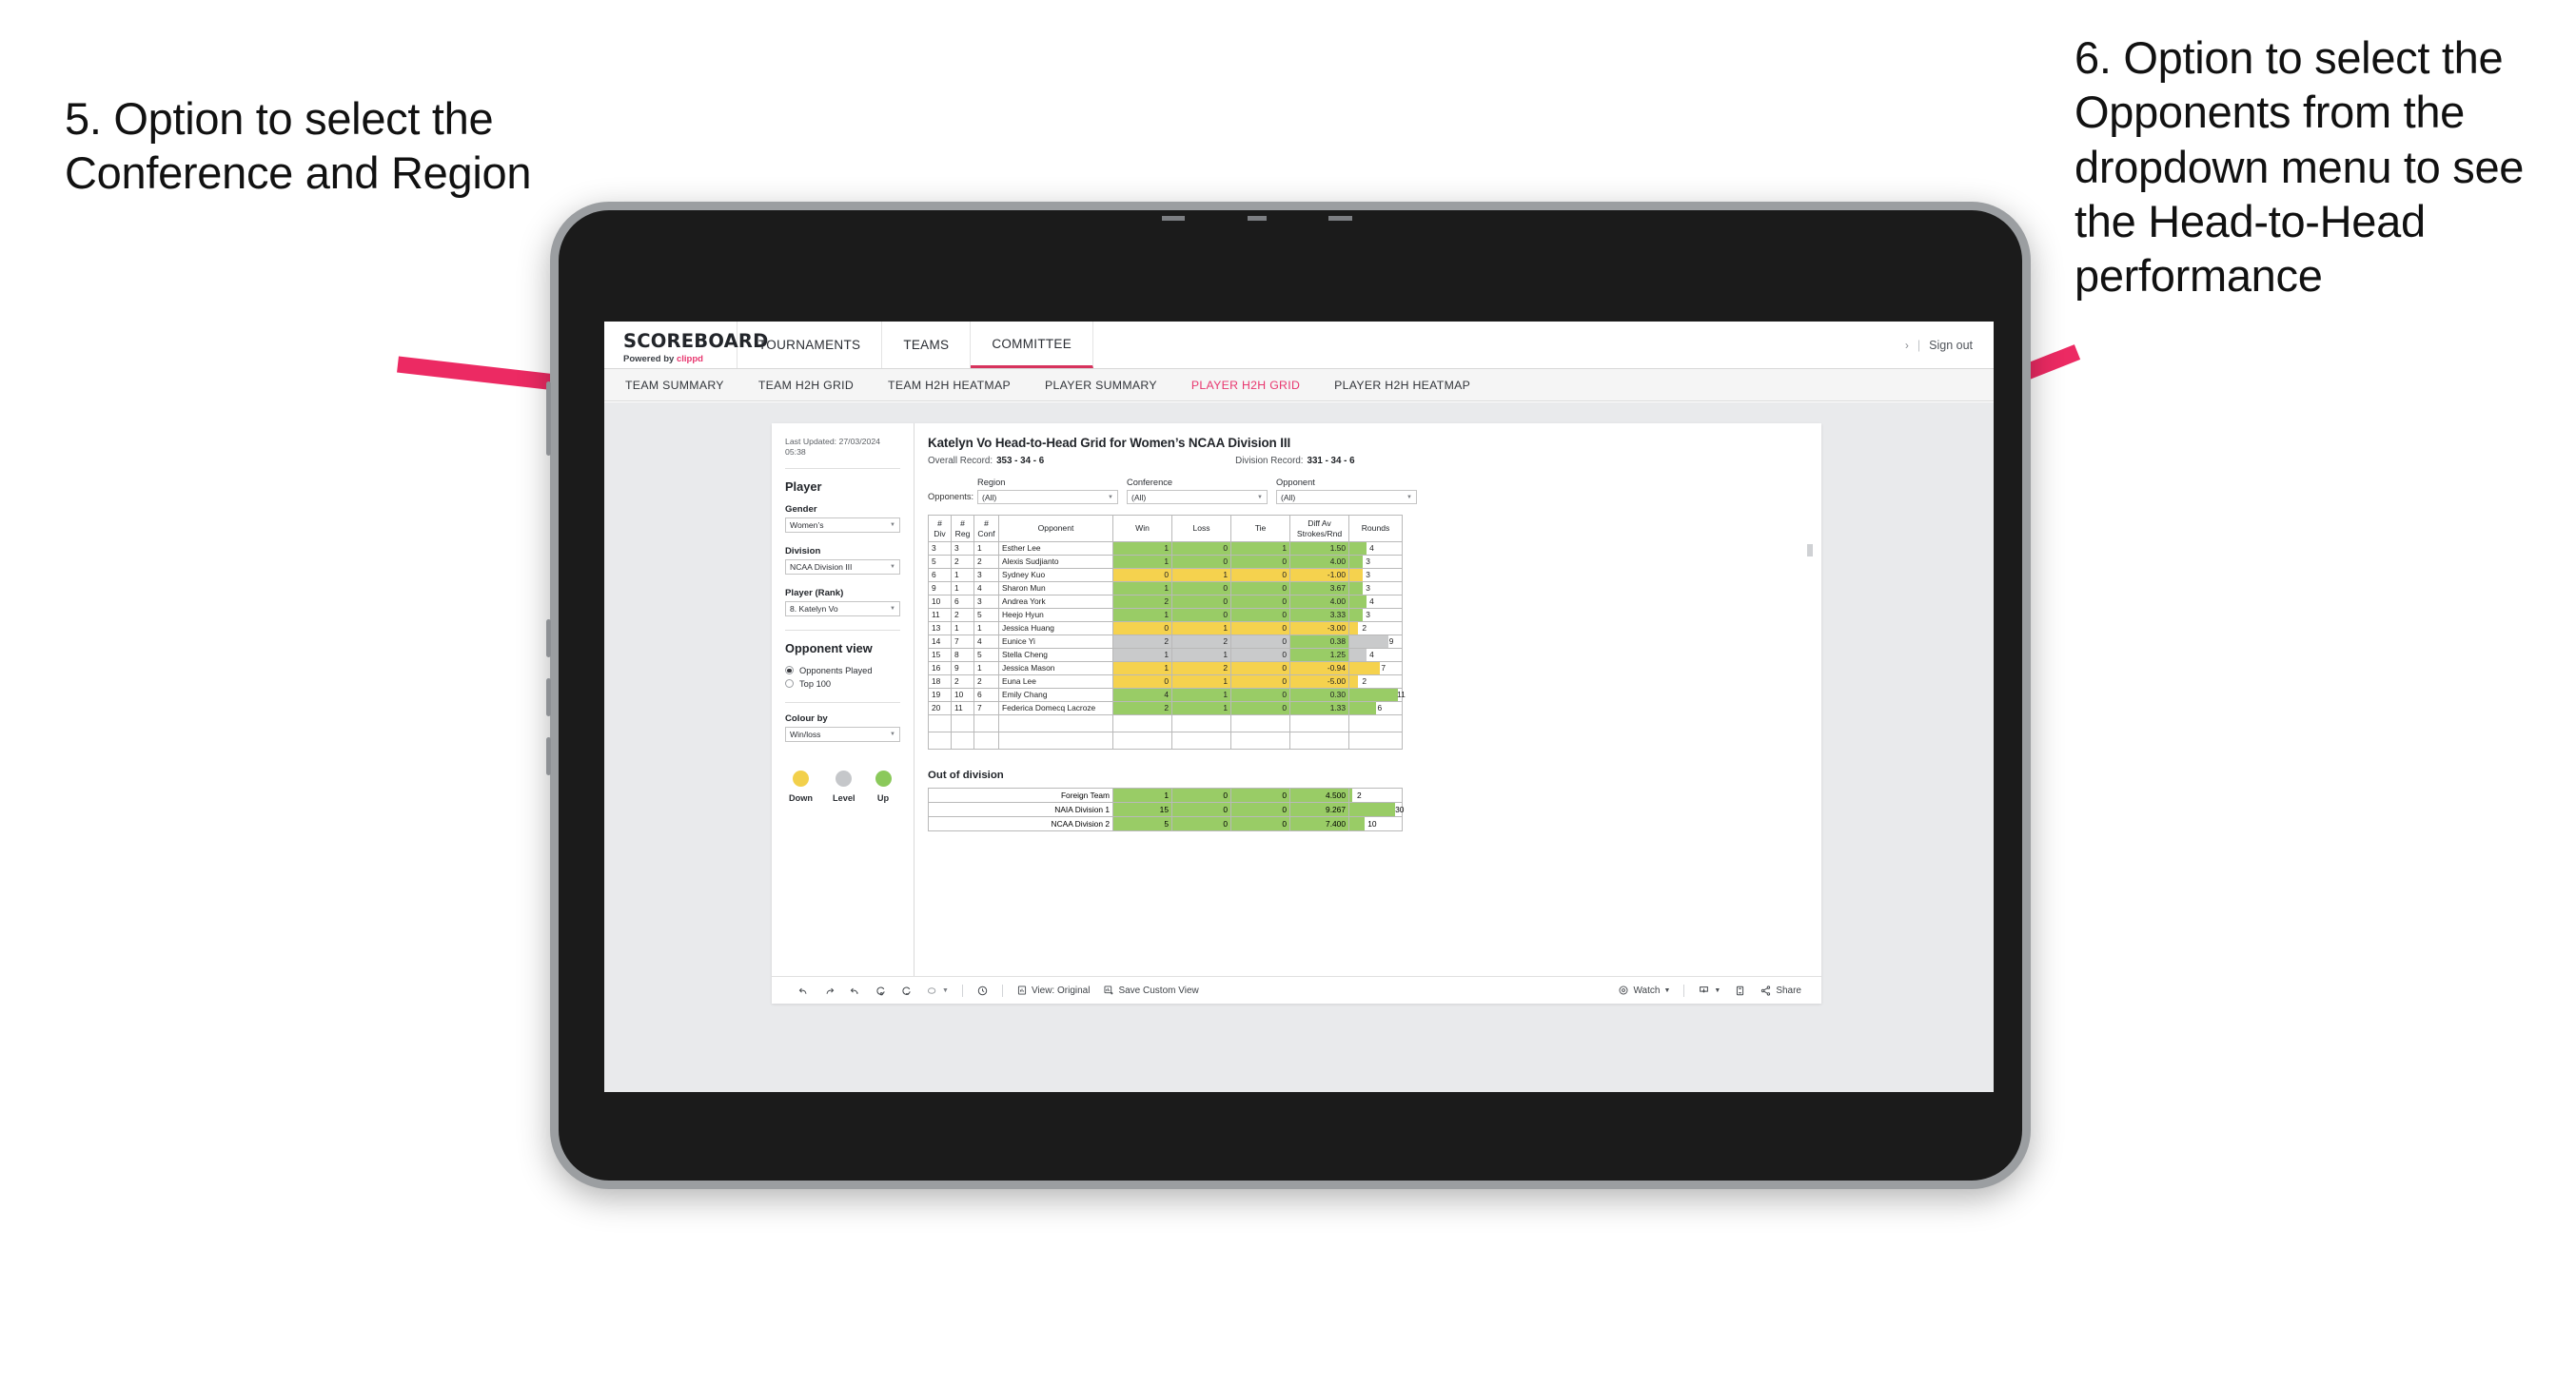  I want to click on brand-logo: SCOREBOARD Powered by clippd, so click(686, 345).